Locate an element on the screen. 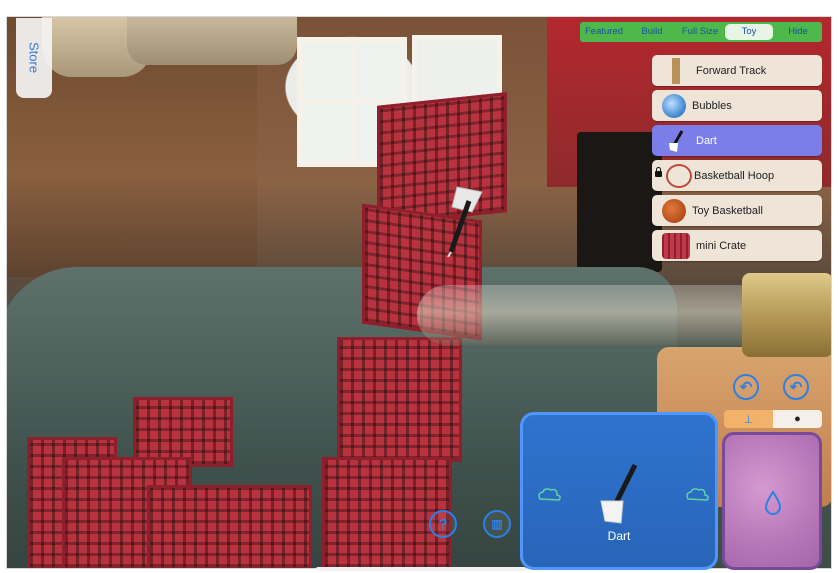 Image resolution: width=838 pixels, height=573 pixels. list-item-basketball-hoop: Basketball Hoop is located at coordinates (737, 175).